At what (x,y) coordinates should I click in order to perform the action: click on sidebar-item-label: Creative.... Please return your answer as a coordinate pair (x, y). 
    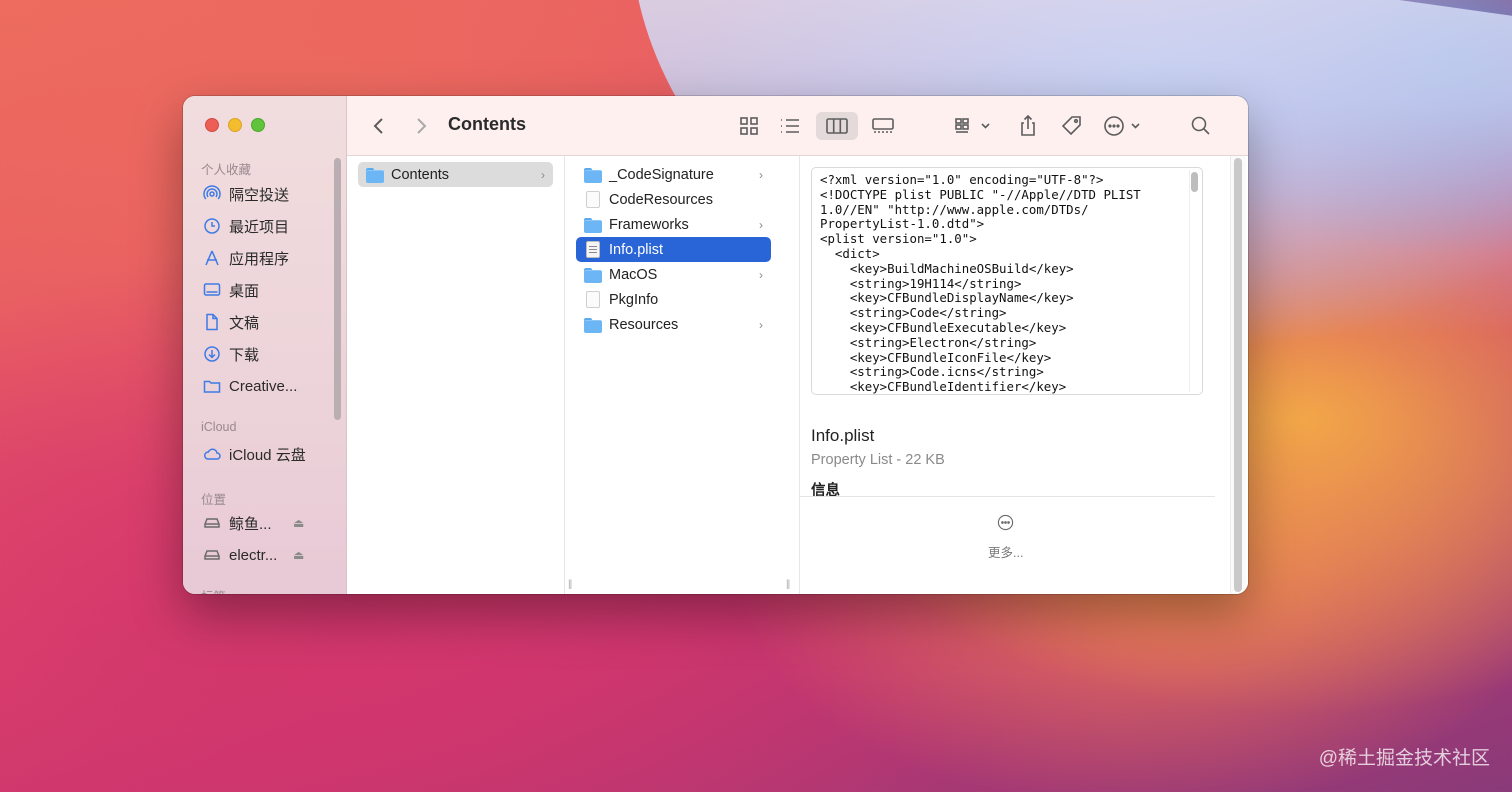
    Looking at the image, I should click on (263, 386).